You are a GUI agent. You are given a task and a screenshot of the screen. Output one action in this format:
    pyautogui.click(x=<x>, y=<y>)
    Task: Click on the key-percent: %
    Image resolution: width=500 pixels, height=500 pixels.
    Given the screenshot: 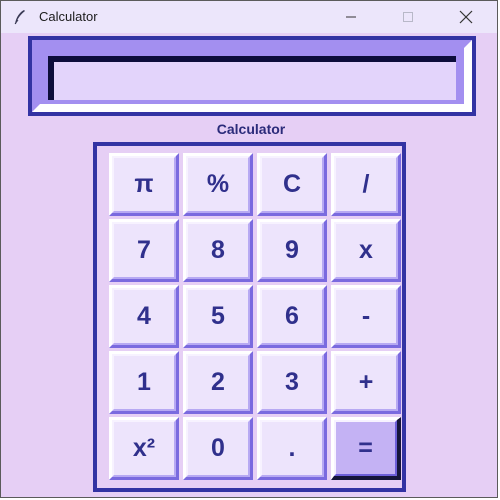 What is the action you would take?
    pyautogui.click(x=218, y=184)
    